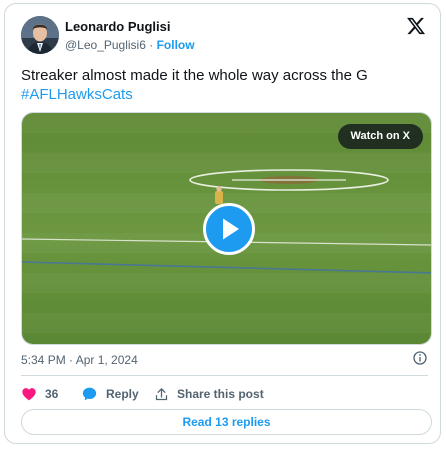 The height and width of the screenshot is (449, 446). I want to click on share-button: Share this post, so click(209, 394).